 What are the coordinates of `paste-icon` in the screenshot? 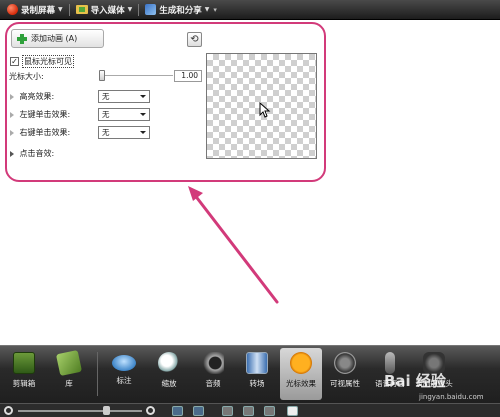 It's located at (292, 411).